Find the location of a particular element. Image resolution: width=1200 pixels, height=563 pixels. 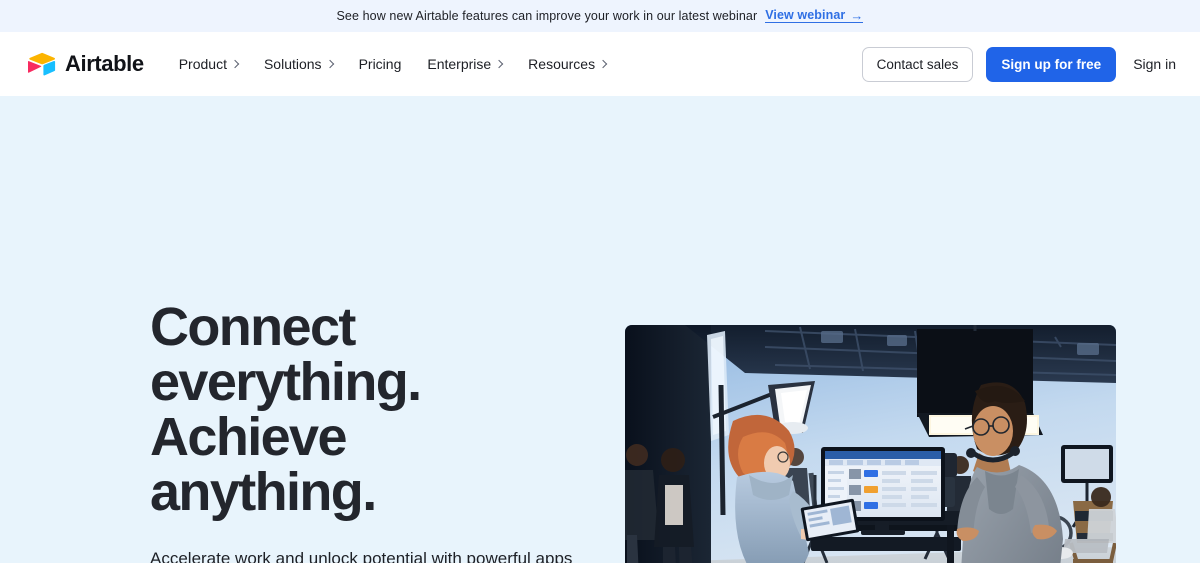

page-title: Connect everything. Achieve anything. is located at coordinates (286, 409).